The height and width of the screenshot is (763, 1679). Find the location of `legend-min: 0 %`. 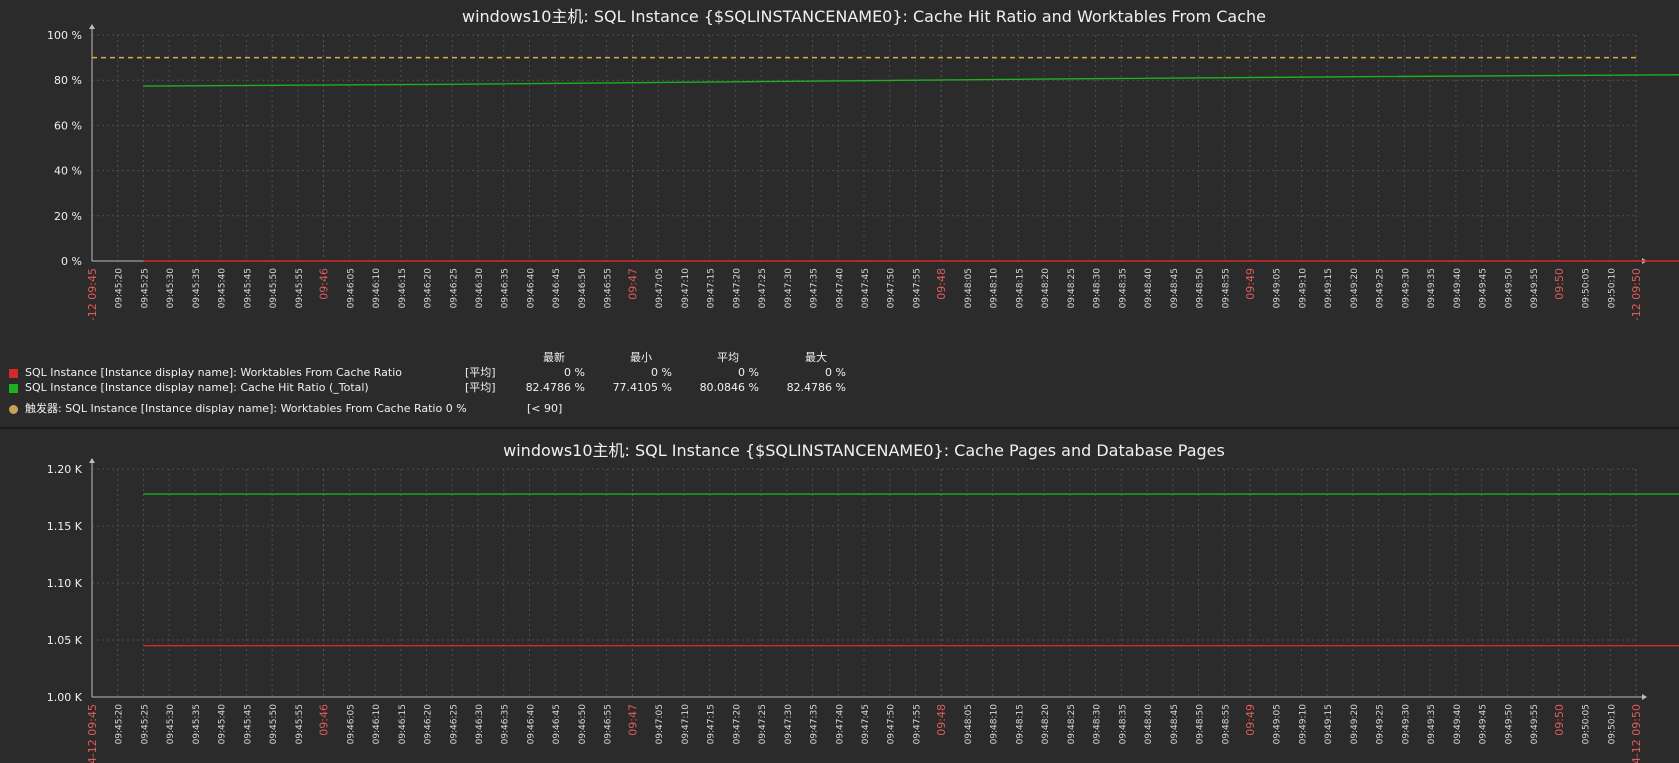

legend-min: 0 % is located at coordinates (661, 372).